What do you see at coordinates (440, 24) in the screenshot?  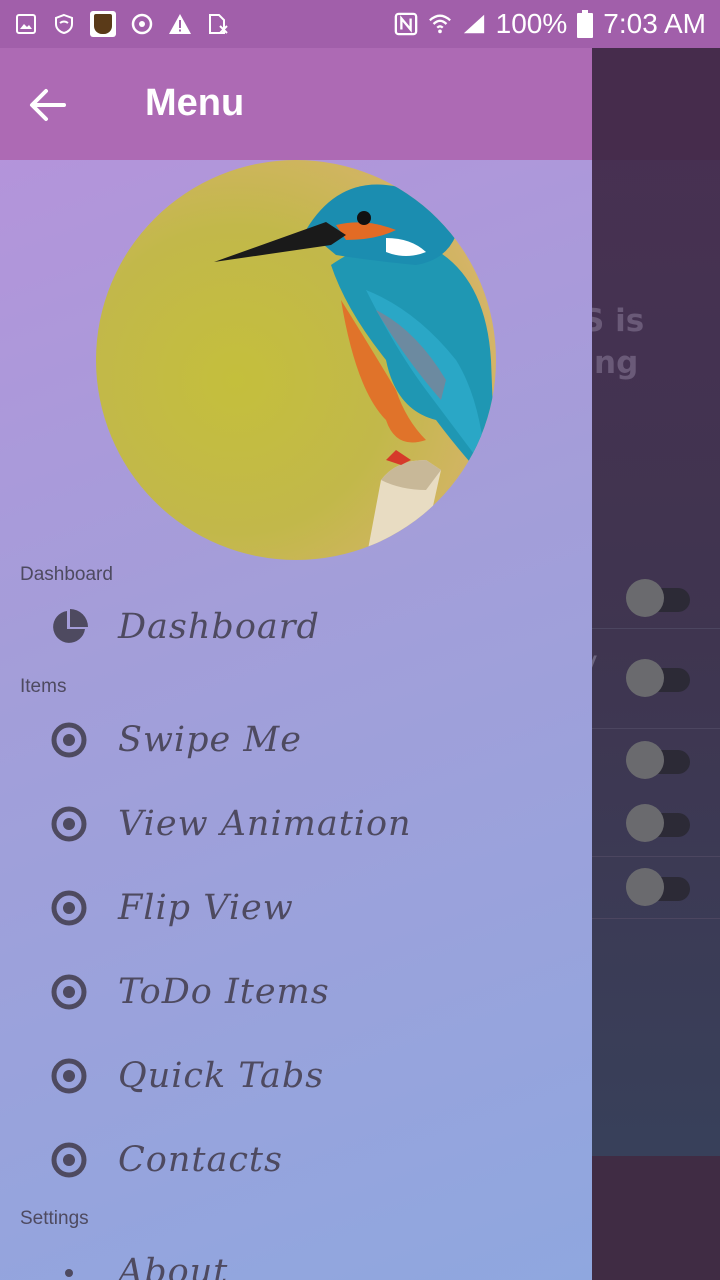 I see `wifi-icon` at bounding box center [440, 24].